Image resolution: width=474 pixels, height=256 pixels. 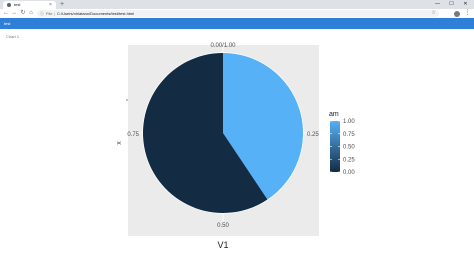 I want to click on x-axis-label: V1, so click(x=222, y=245).